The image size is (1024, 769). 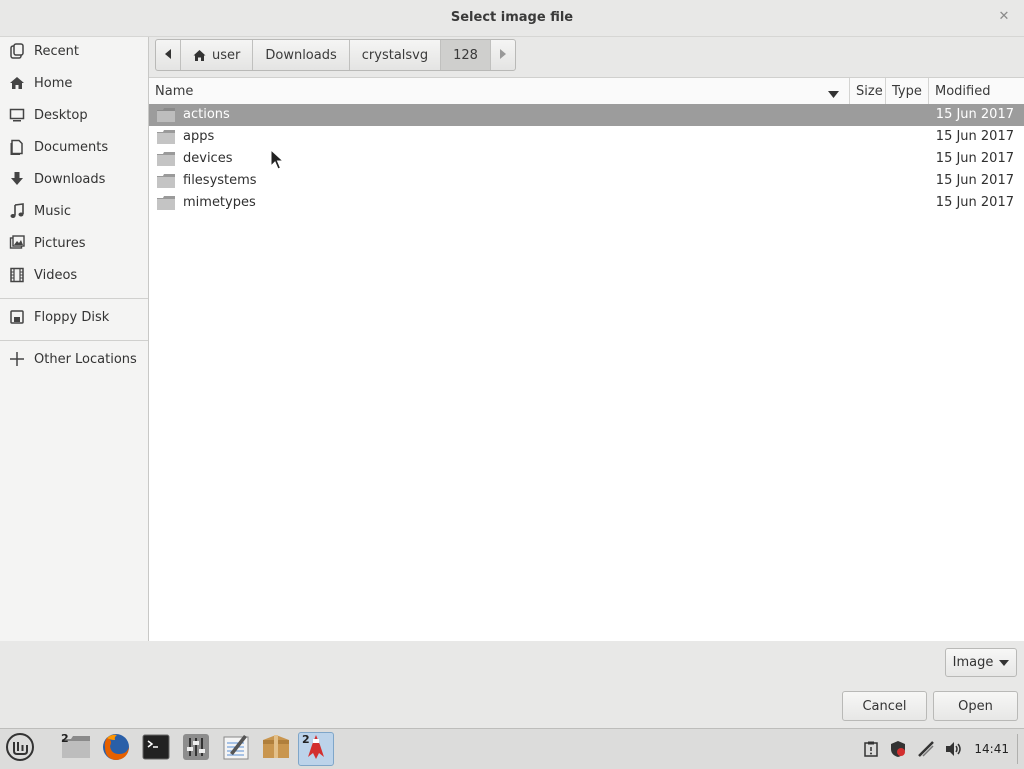 I want to click on taskbar-settings, so click(x=196, y=749).